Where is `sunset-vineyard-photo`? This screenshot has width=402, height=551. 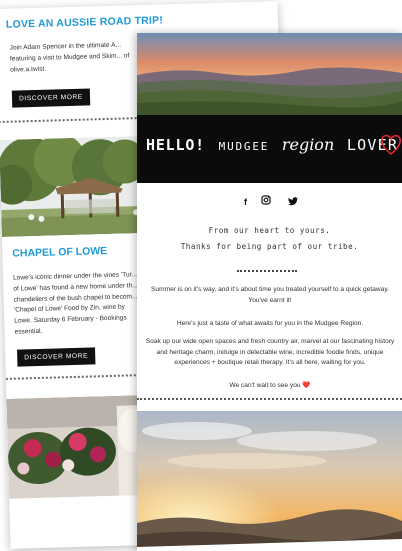 sunset-vineyard-photo is located at coordinates (269, 74).